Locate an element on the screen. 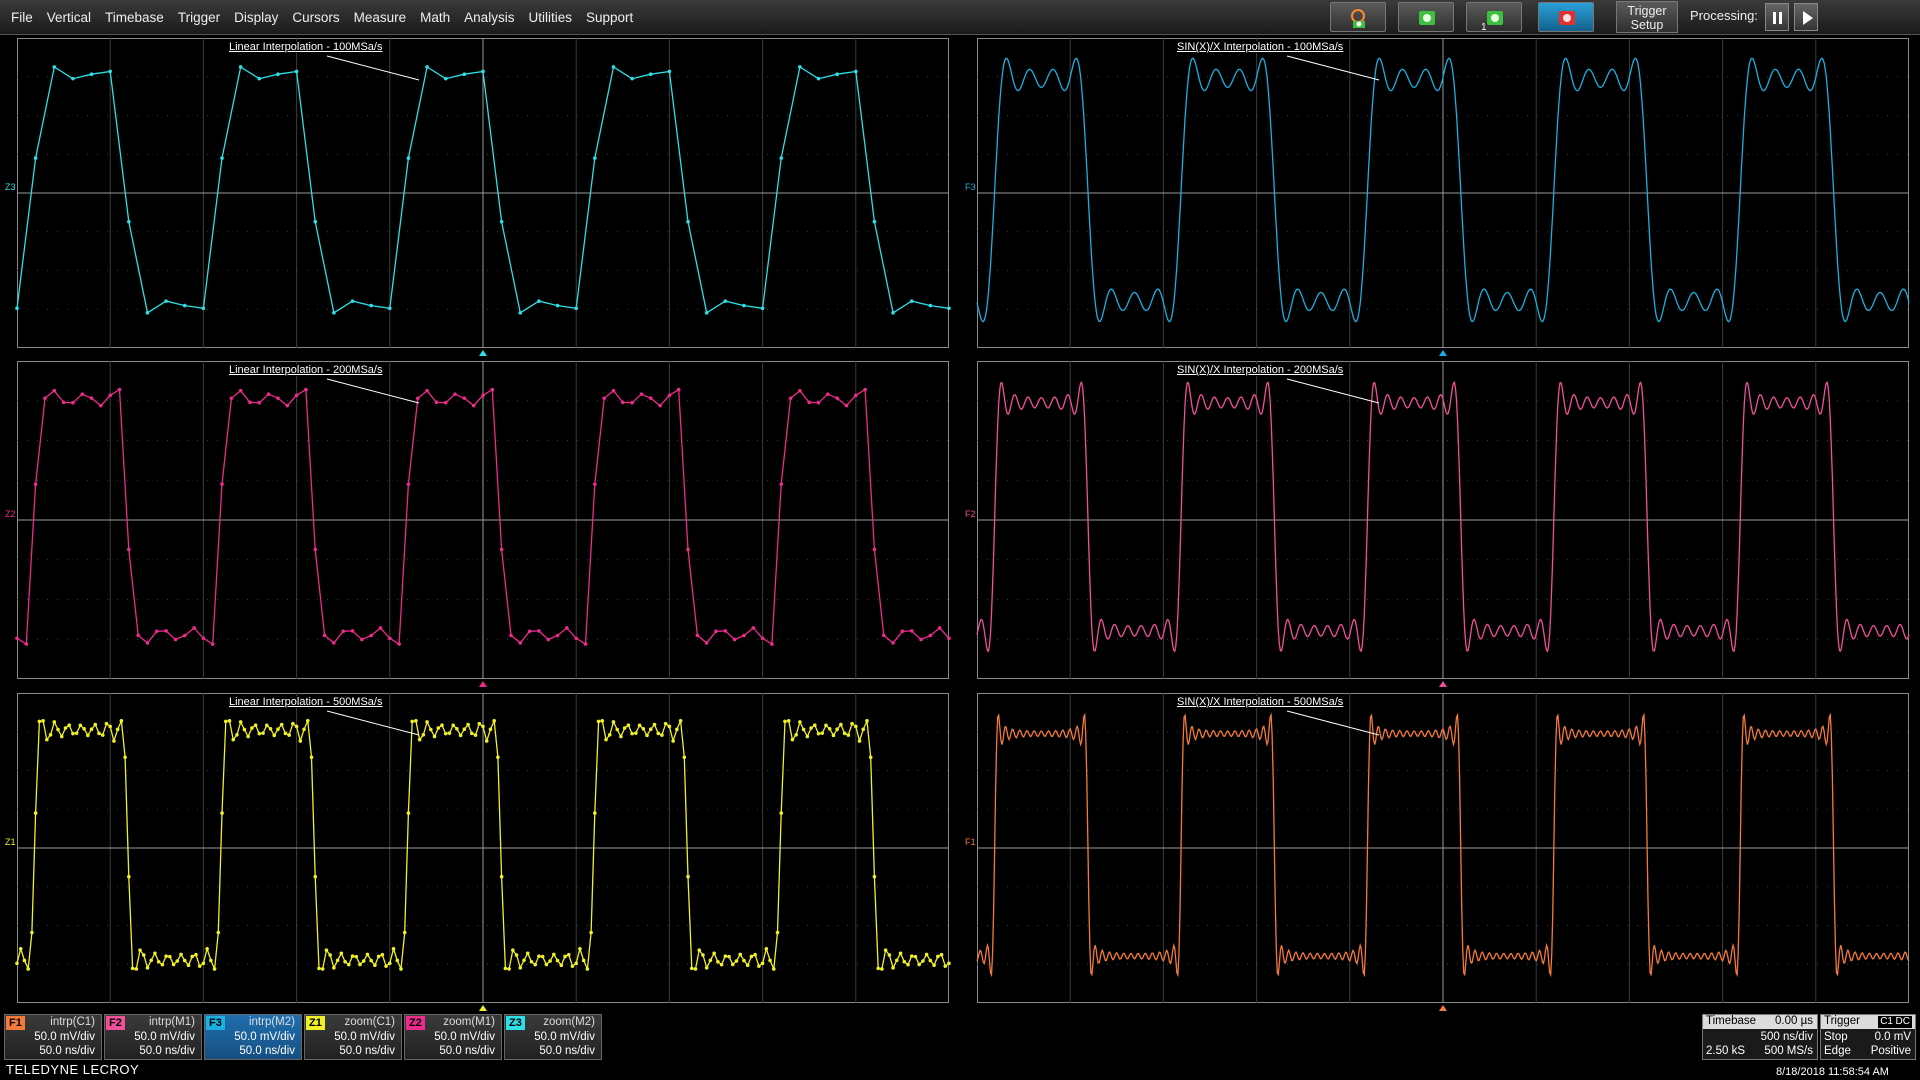  trace-offset-marker: Z2 is located at coordinates (10, 514).